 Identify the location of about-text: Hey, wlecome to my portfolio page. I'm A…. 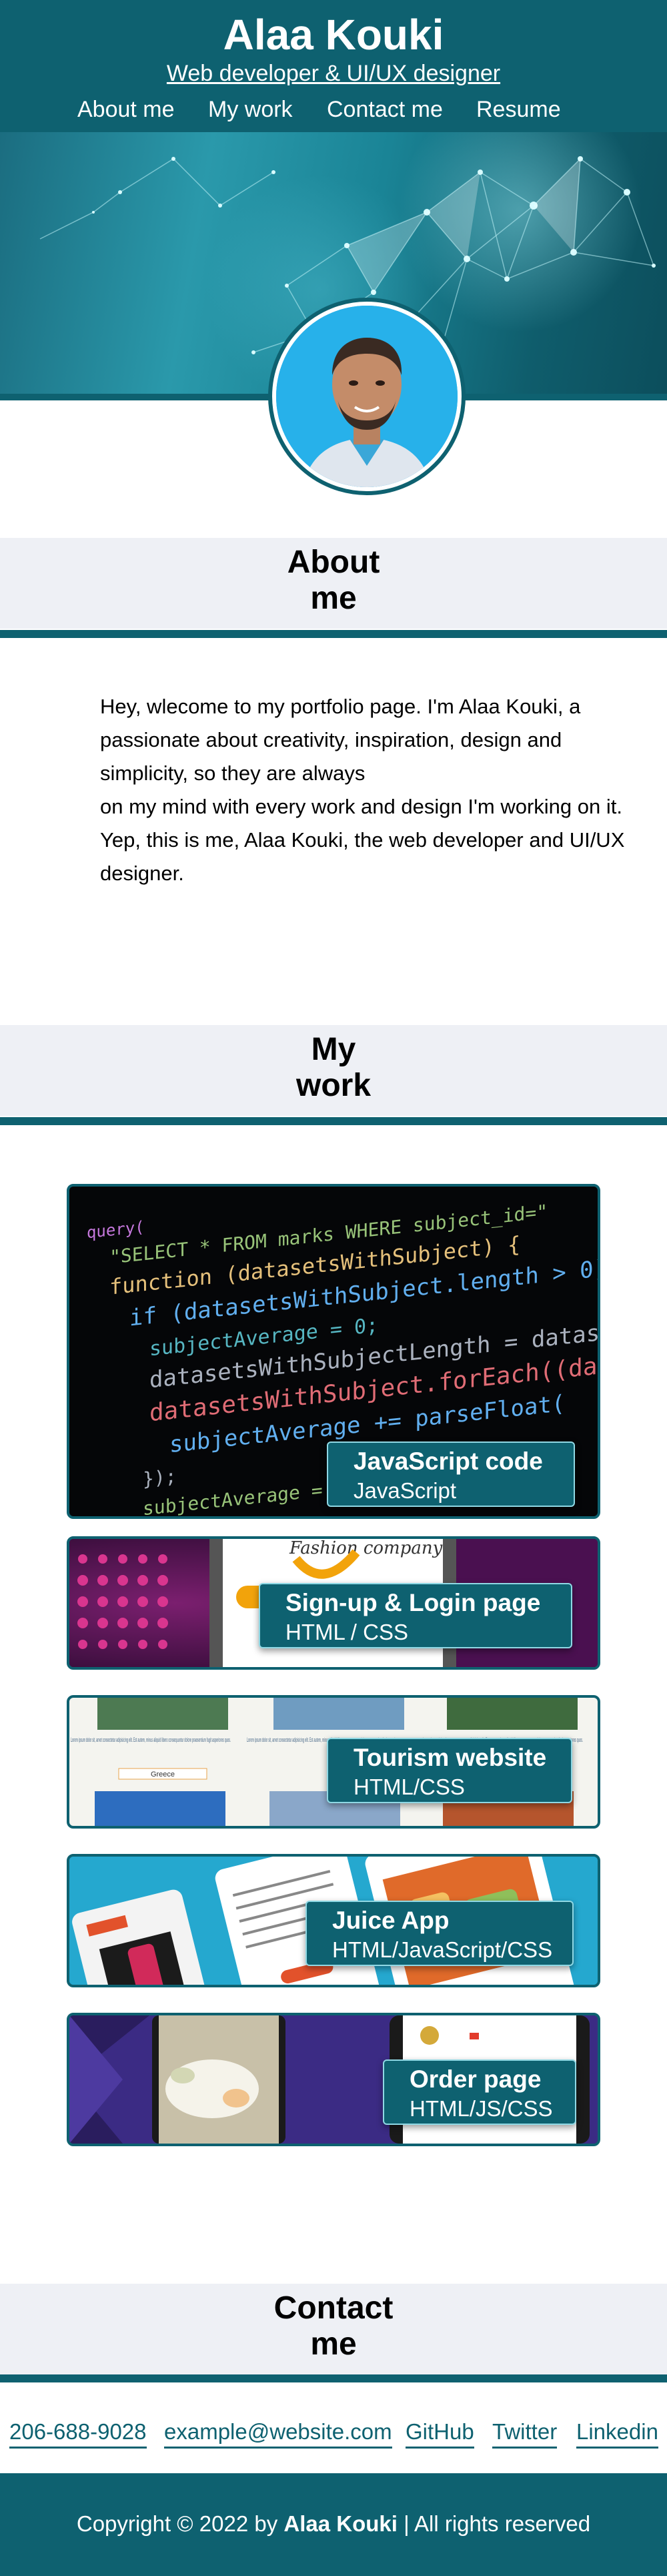
(377, 790).